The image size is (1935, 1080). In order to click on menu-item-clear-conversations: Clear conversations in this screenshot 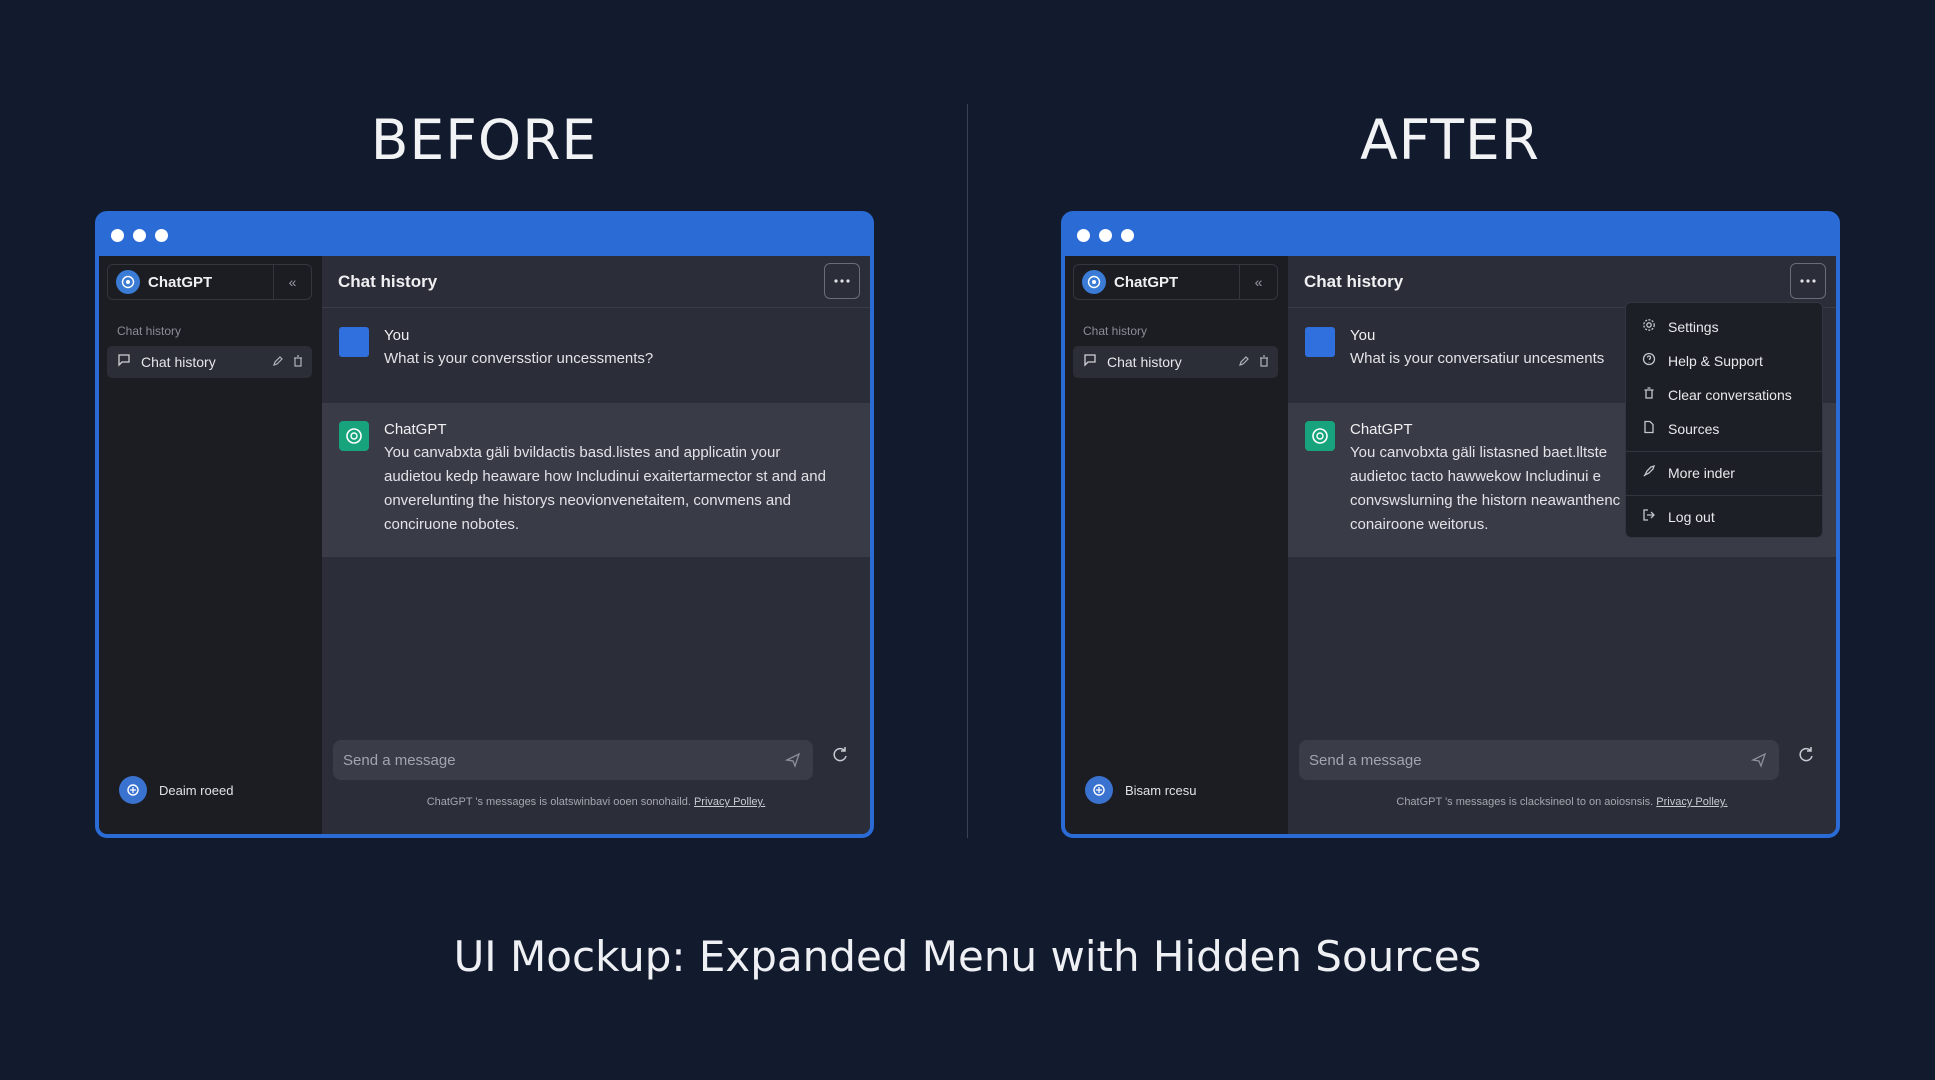, I will do `click(1724, 395)`.